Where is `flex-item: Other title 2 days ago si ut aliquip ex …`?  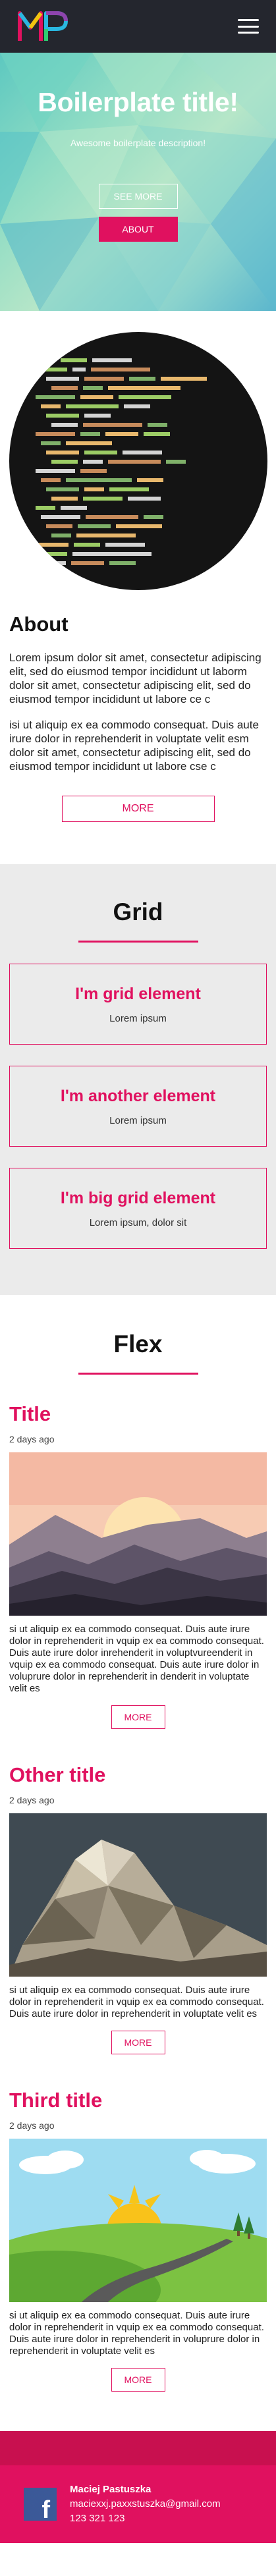 flex-item: Other title 2 days ago si ut aliquip ex … is located at coordinates (138, 1908).